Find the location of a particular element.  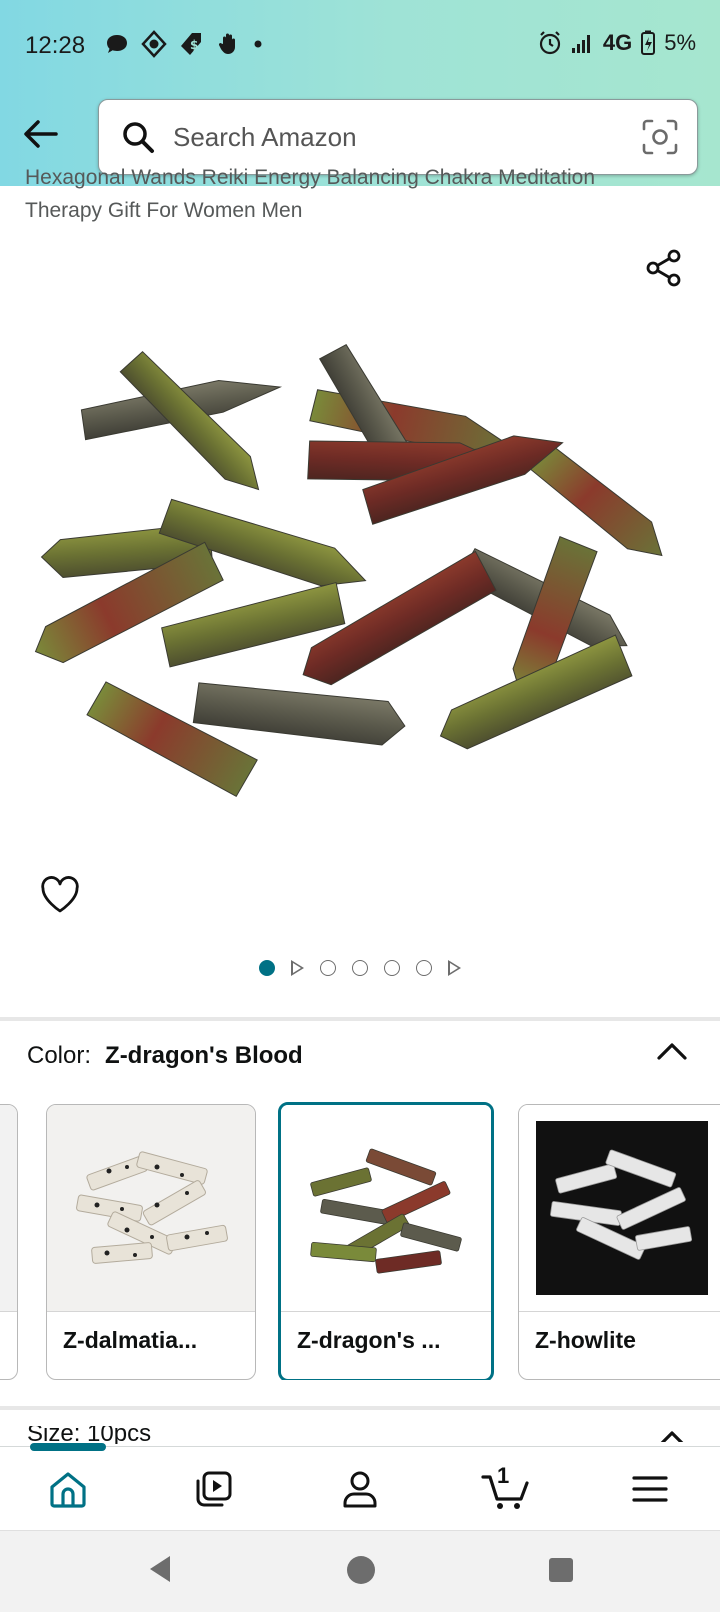

search-icon is located at coordinates (138, 137).